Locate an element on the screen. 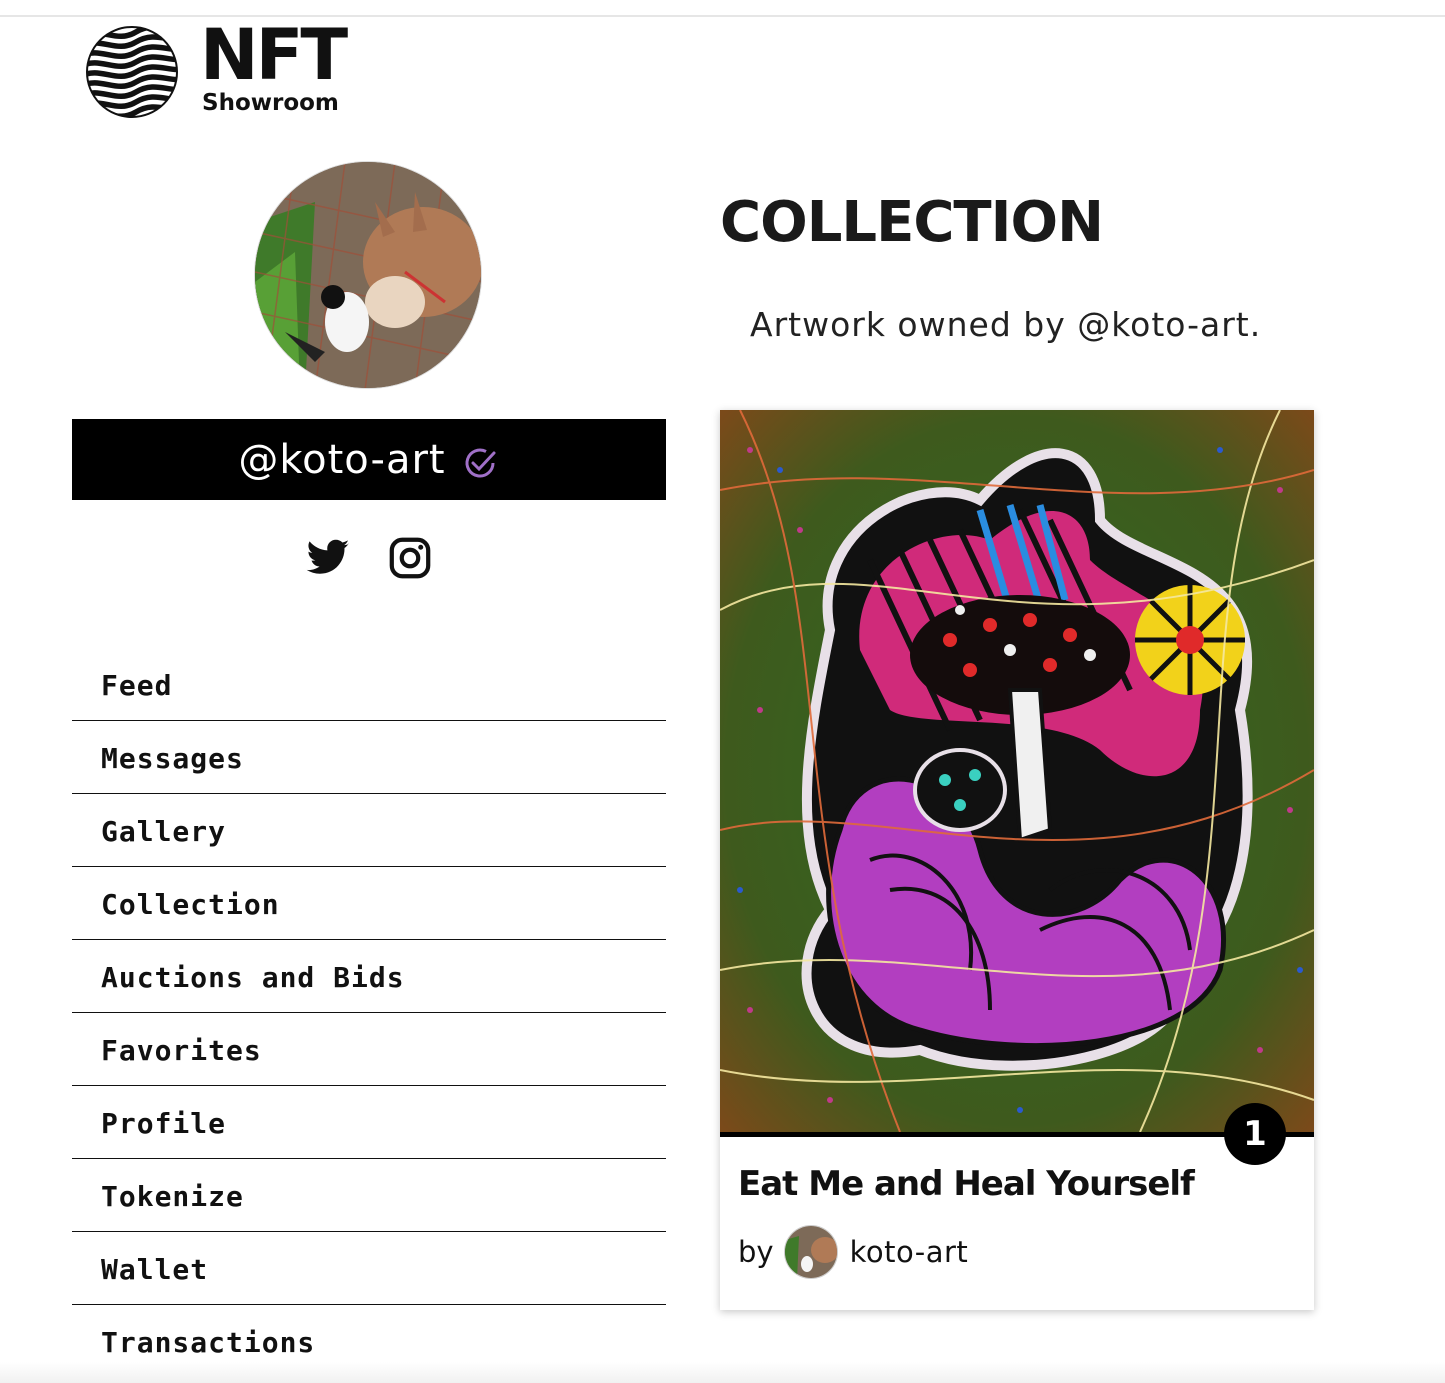 The image size is (1445, 1383). nav-item-label: Tokenize is located at coordinates (172, 1196).